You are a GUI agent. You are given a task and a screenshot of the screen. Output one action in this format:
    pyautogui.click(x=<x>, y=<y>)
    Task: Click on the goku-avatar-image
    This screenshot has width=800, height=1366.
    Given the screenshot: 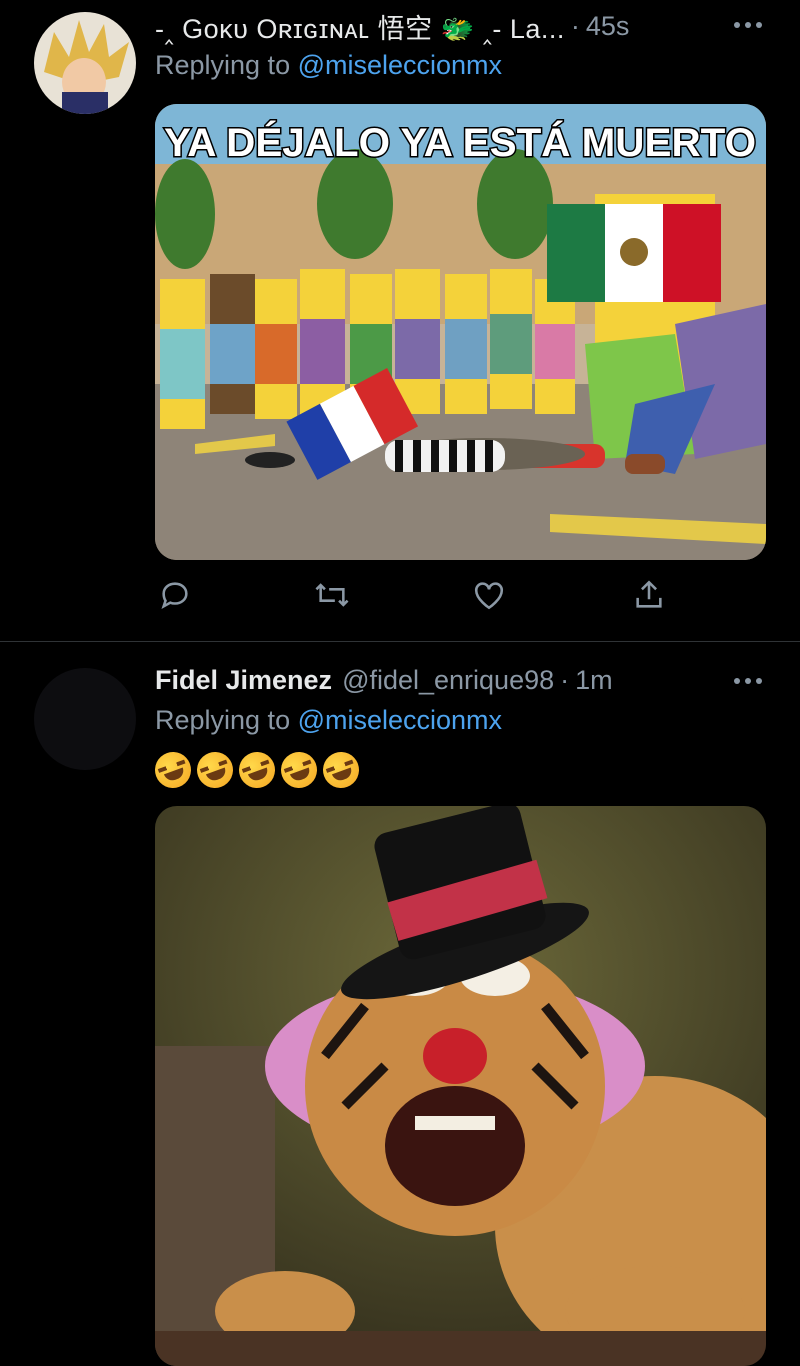 What is the action you would take?
    pyautogui.click(x=85, y=63)
    